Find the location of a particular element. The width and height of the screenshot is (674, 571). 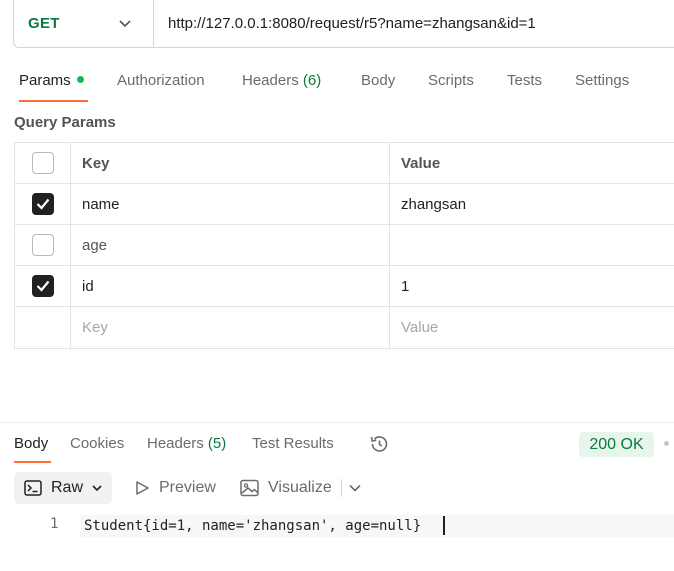

table-row: id 1 is located at coordinates (344, 286).